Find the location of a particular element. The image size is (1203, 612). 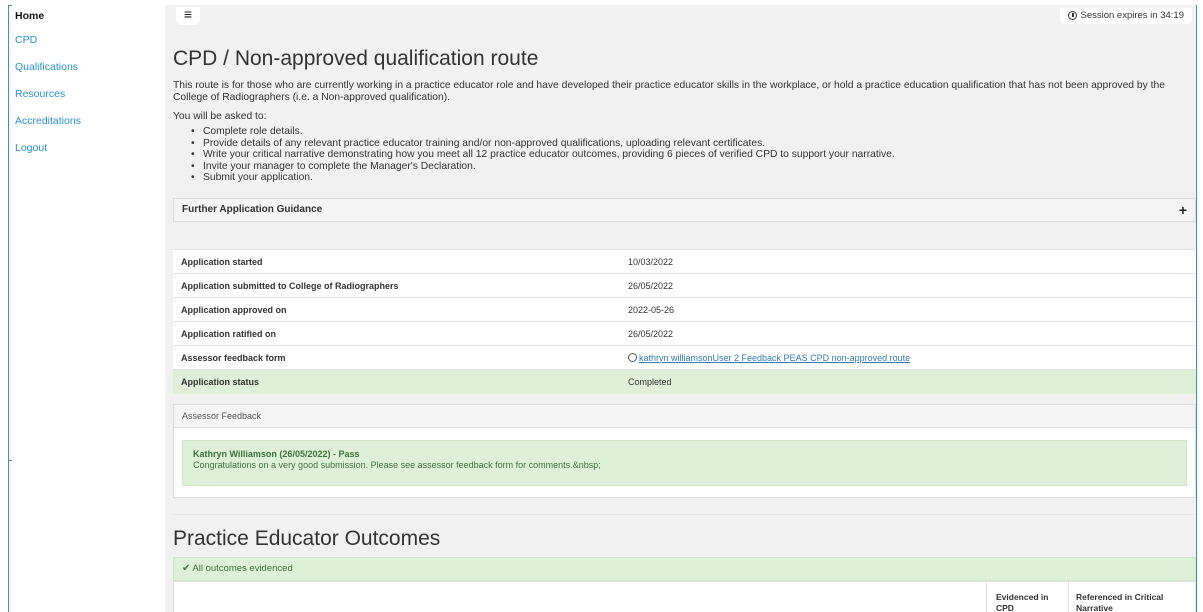

table-row: Application started 10/03/2022 is located at coordinates (684, 261).